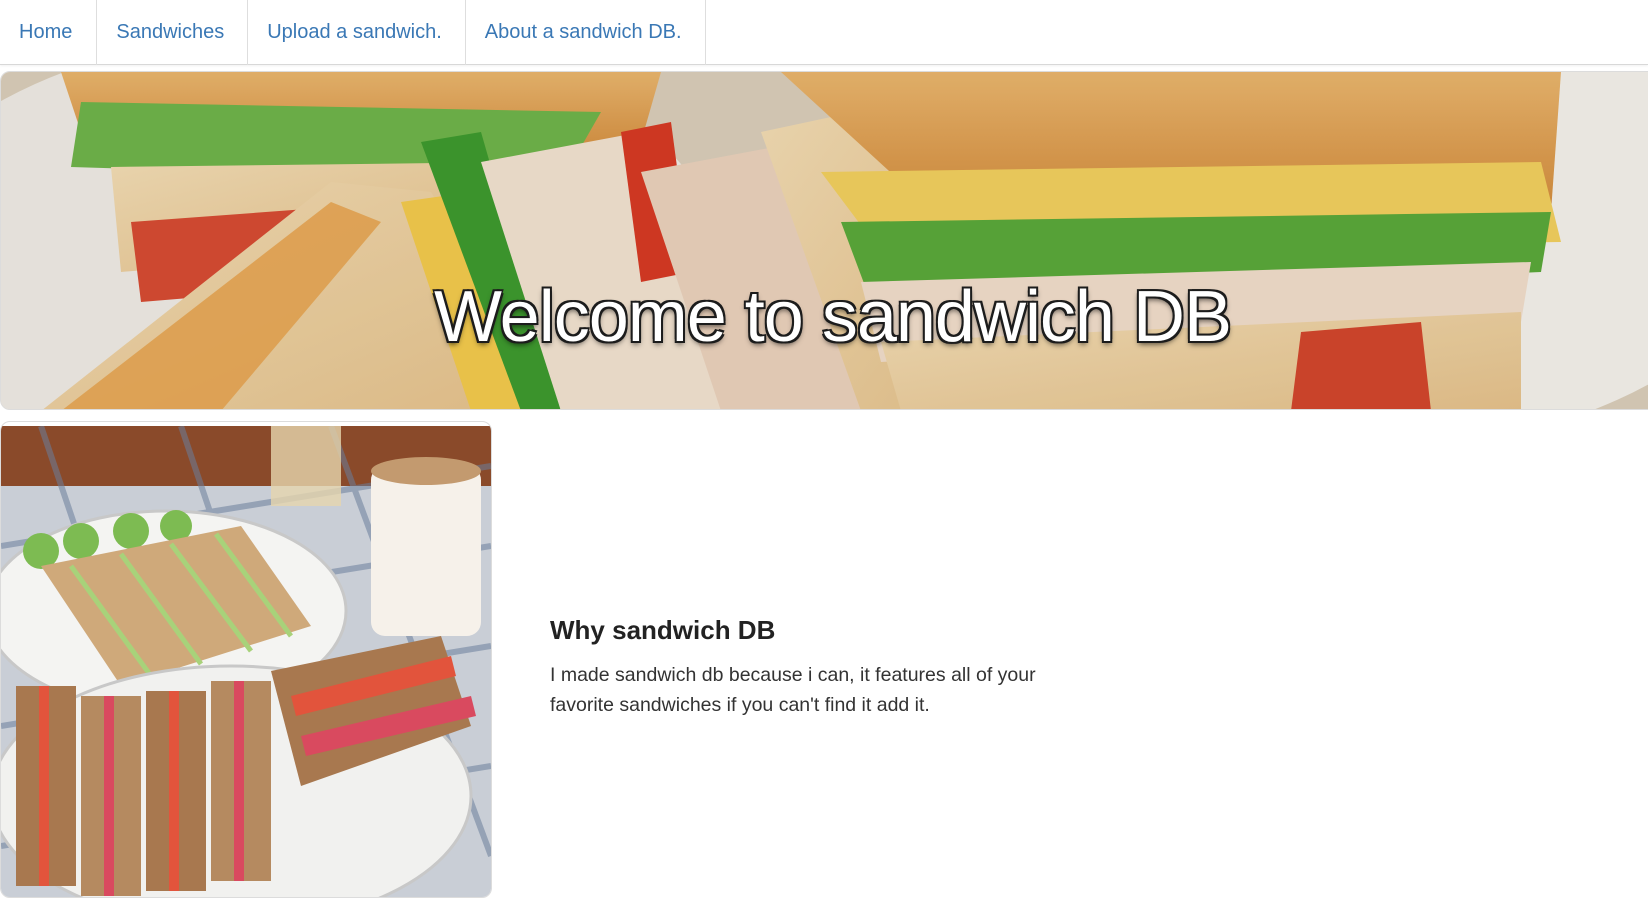 Image resolution: width=1648 pixels, height=898 pixels. I want to click on nav-about-link: About a sandwich DB., so click(586, 32).